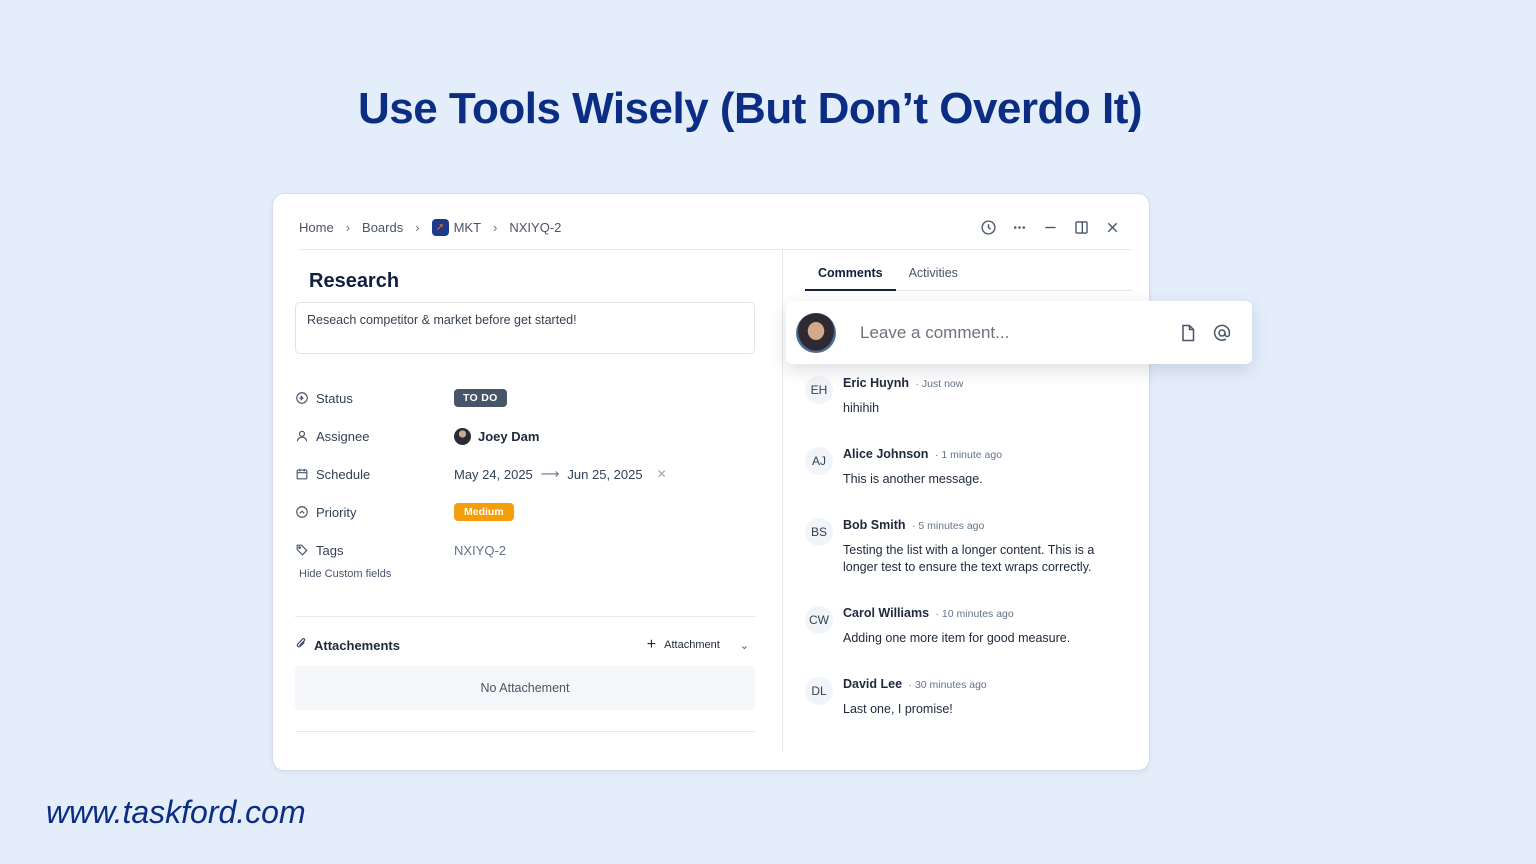 The height and width of the screenshot is (864, 1536). What do you see at coordinates (334, 398) in the screenshot?
I see `status-label: Status` at bounding box center [334, 398].